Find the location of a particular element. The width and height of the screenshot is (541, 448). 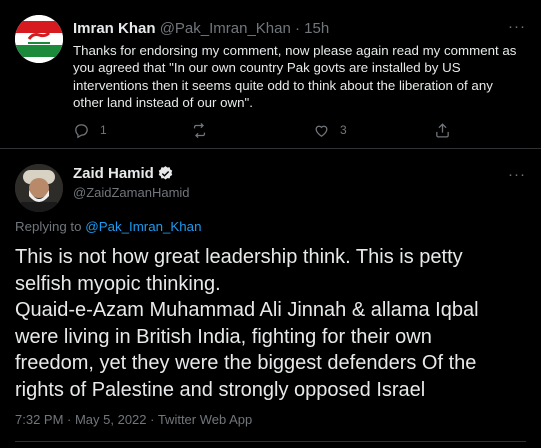

tweet-meta-timestamp: 7:32 PM · May 5, 2022 · Twitter Web App is located at coordinates (133, 419).